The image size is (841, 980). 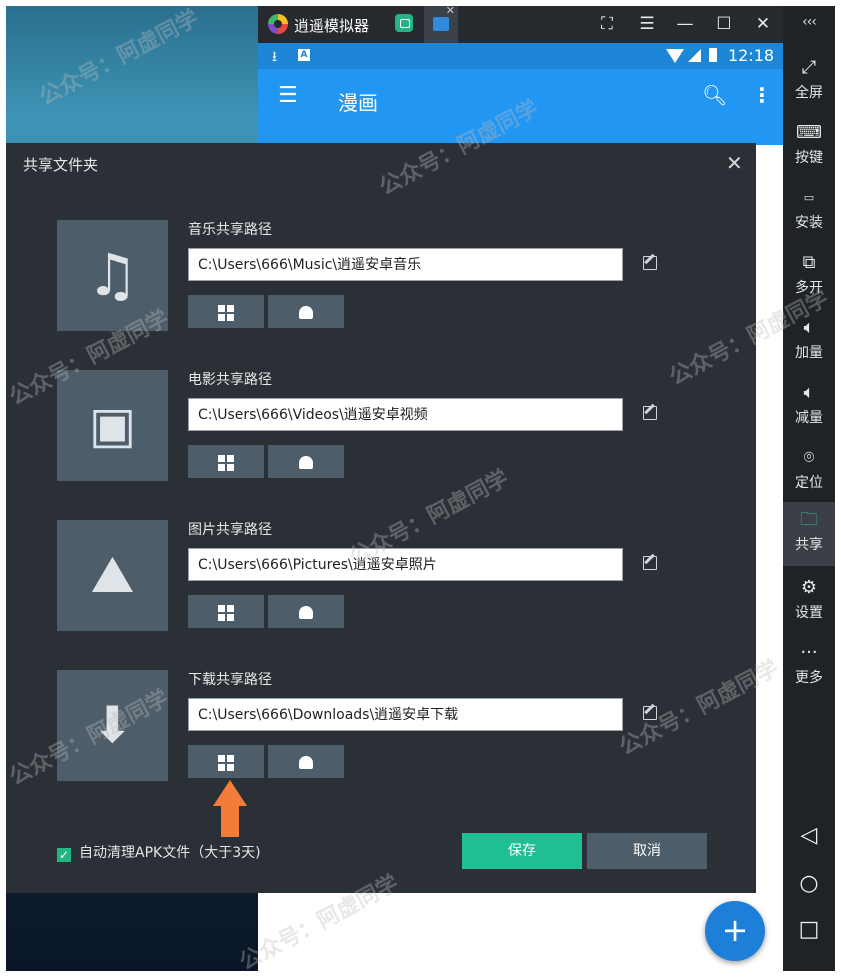 What do you see at coordinates (647, 851) in the screenshot?
I see `cancel-button: 取消` at bounding box center [647, 851].